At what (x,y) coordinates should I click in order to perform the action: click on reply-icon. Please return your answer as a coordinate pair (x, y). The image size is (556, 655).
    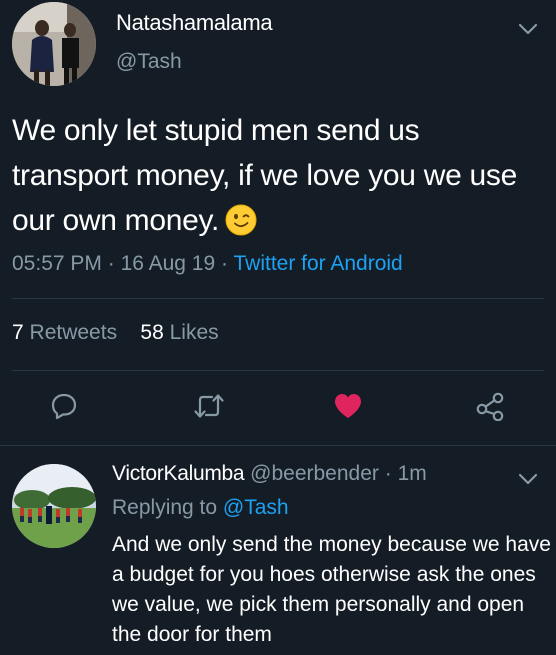
    Looking at the image, I should click on (64, 406).